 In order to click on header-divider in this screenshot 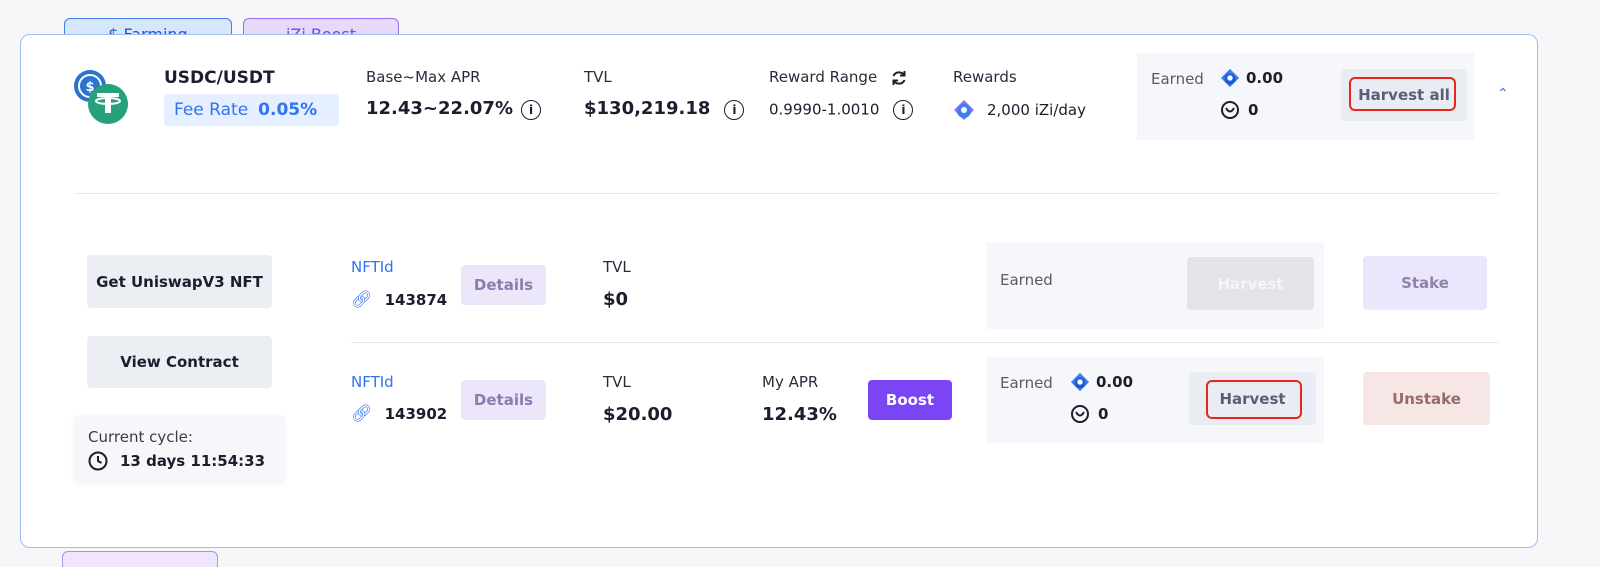, I will do `click(786, 193)`.